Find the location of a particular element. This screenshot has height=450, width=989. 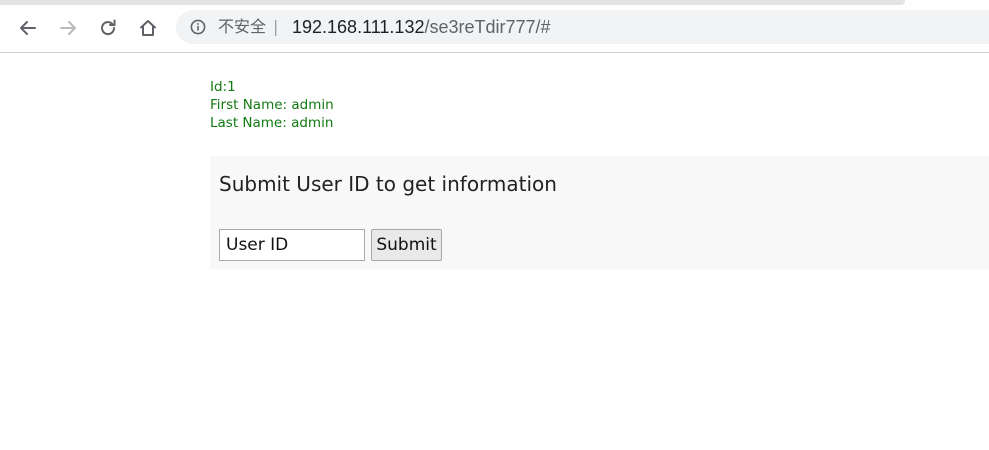

home-icon is located at coordinates (148, 28).